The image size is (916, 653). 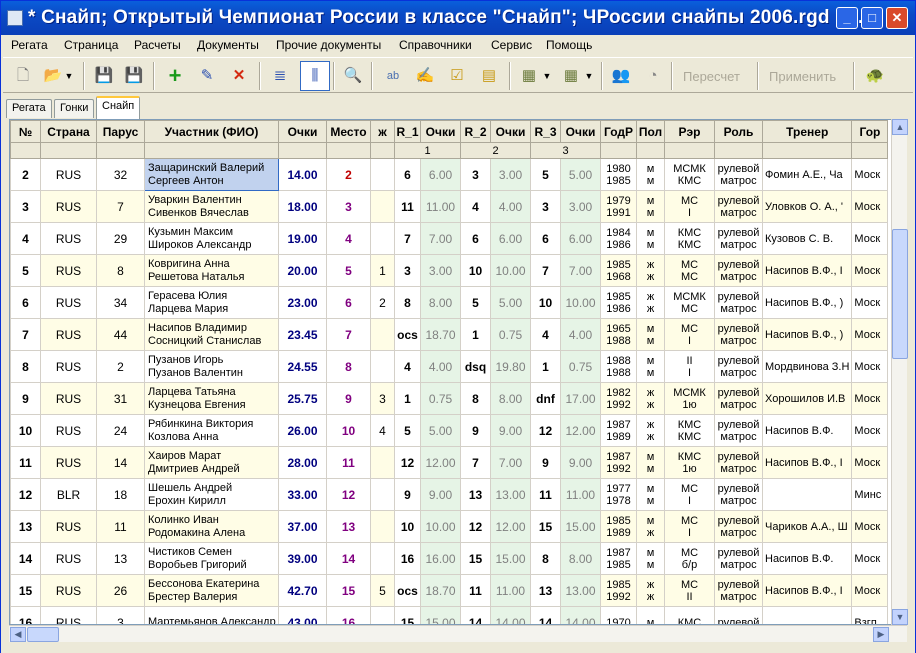 I want to click on col-header-rank: Рэр, so click(x=689, y=131).